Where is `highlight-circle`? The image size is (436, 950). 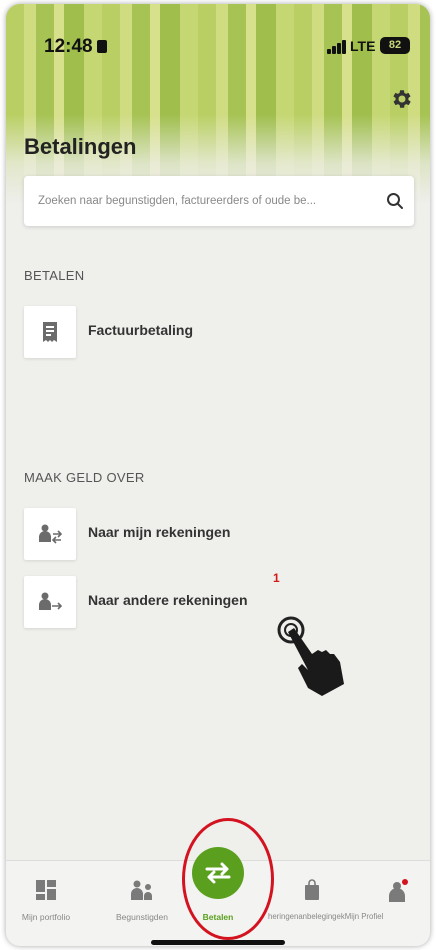 highlight-circle is located at coordinates (228, 879).